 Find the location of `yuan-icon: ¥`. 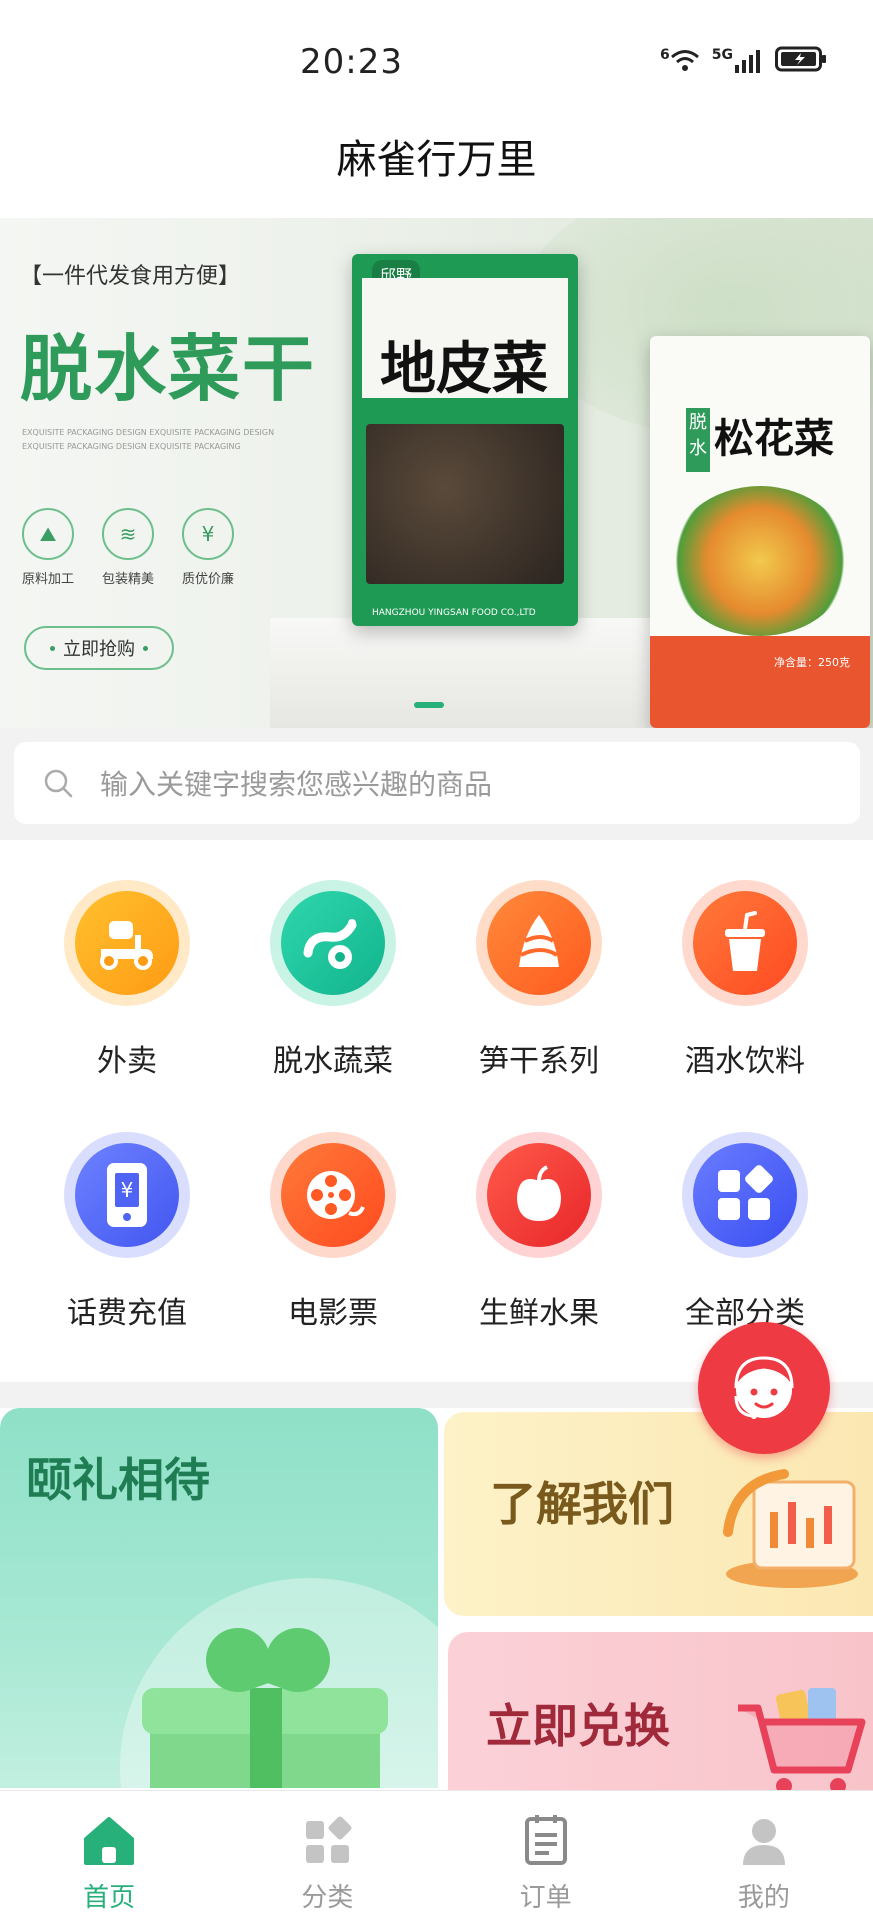

yuan-icon: ¥ is located at coordinates (208, 534).